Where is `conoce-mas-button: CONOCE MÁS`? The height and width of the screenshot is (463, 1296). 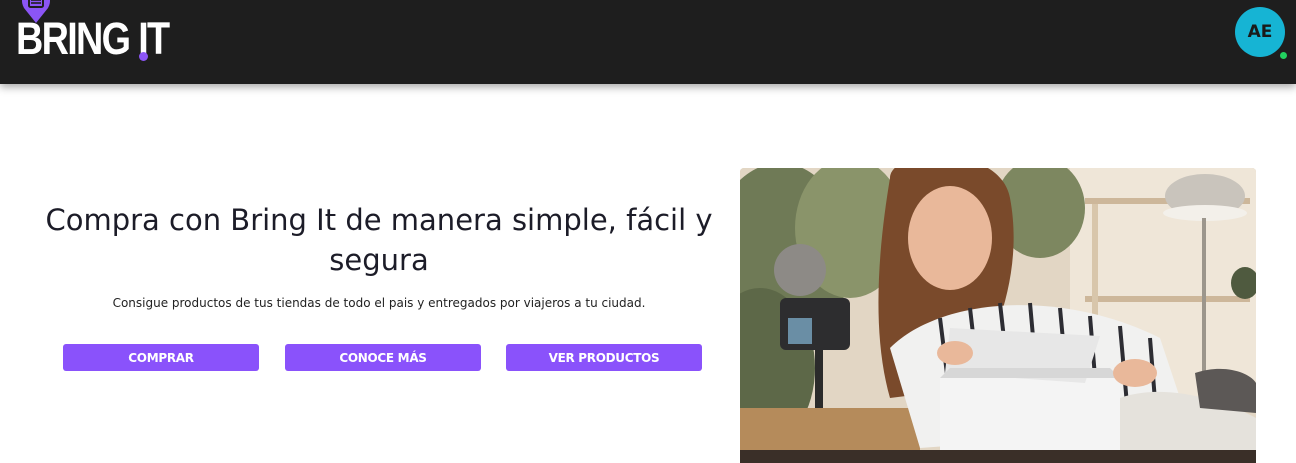 conoce-mas-button: CONOCE MÁS is located at coordinates (383, 357).